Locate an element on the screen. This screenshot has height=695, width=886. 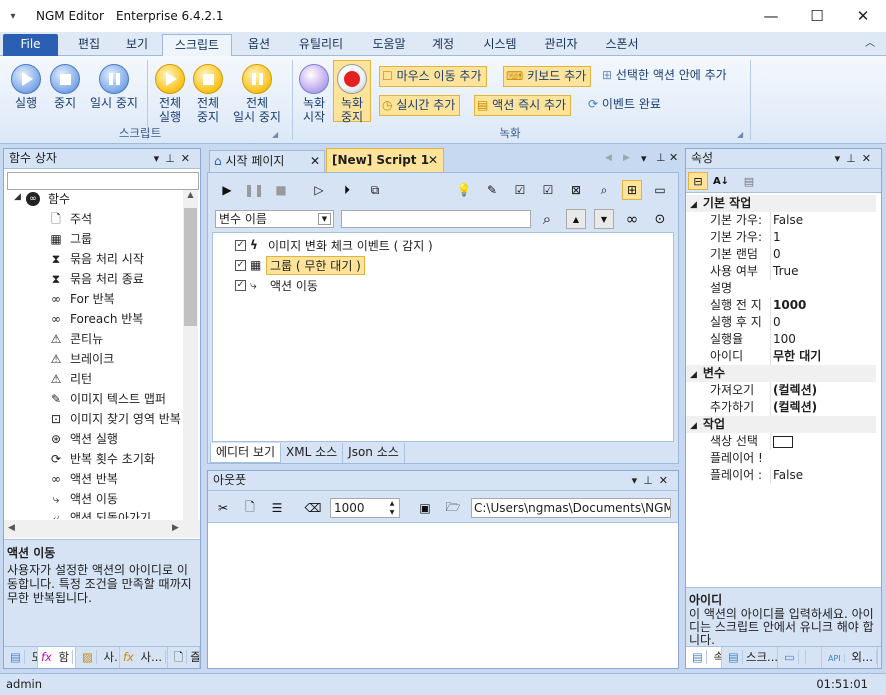
tab-sponsor: 스폰서 is located at coordinates (622, 45).